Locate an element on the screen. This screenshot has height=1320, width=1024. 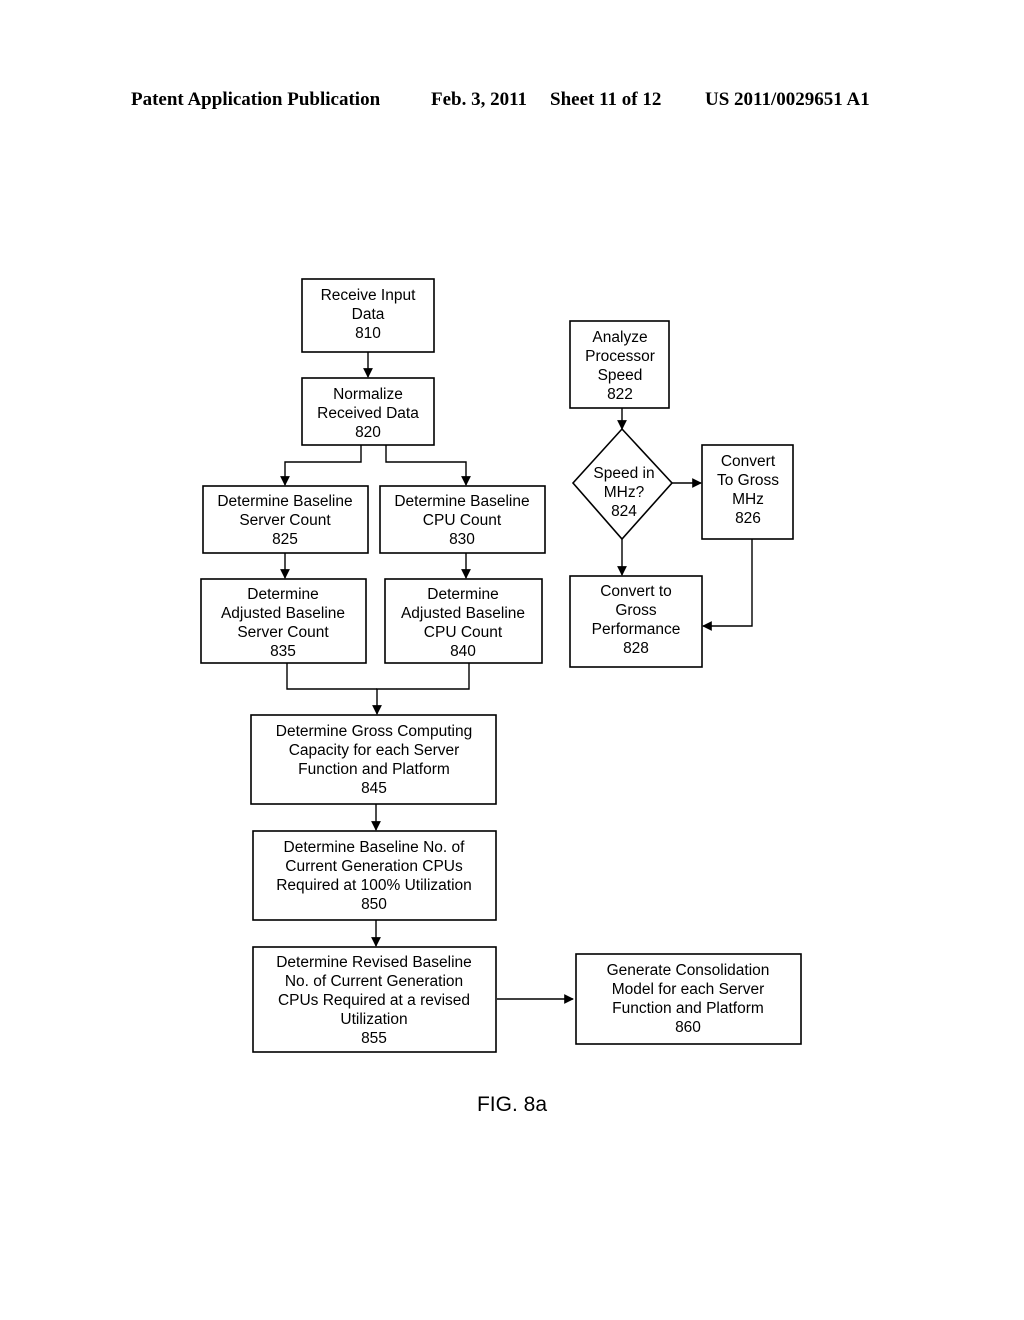
node-text: Model for each Server is located at coordinates (688, 989).